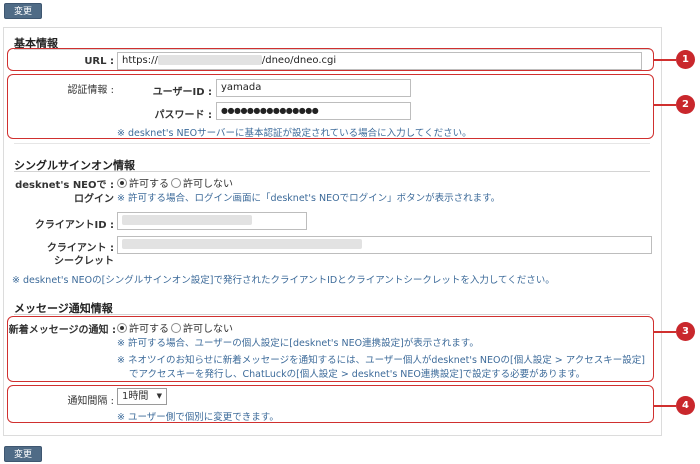 The width and height of the screenshot is (700, 464). What do you see at coordinates (176, 182) in the screenshot?
I see `radio-icon` at bounding box center [176, 182].